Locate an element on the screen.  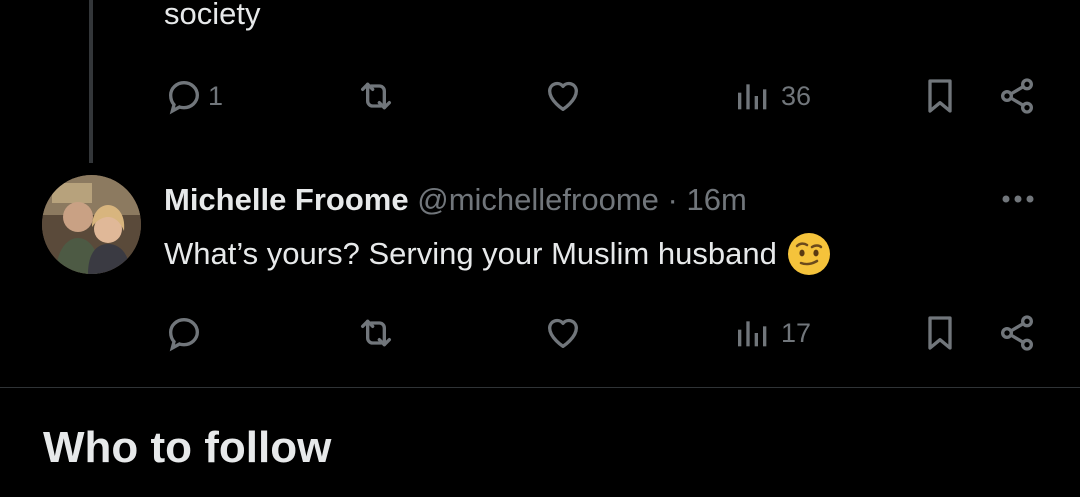
tweet-header: Michelle Froome @michellefroome · 16m is located at coordinates (455, 200).